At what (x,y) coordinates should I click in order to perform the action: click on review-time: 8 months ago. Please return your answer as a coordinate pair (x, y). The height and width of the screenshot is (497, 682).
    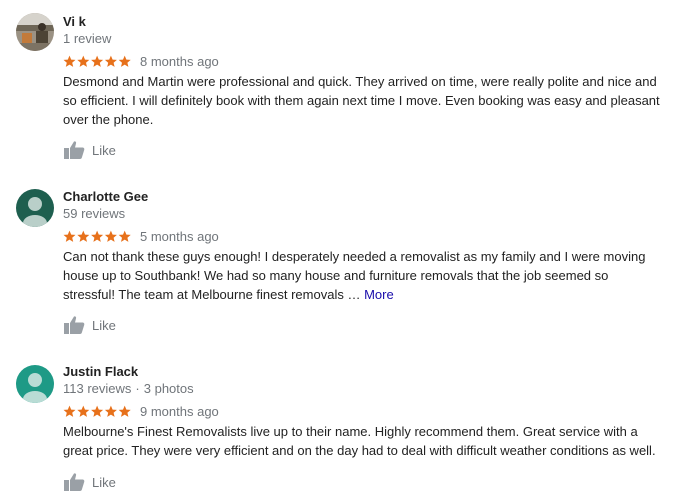
    Looking at the image, I should click on (179, 61).